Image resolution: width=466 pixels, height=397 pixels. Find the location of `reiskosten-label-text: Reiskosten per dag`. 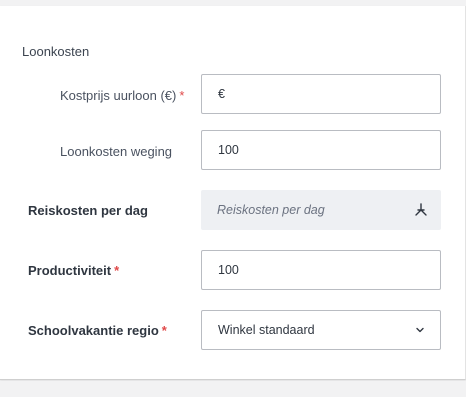

reiskosten-label-text: Reiskosten per dag is located at coordinates (88, 210).